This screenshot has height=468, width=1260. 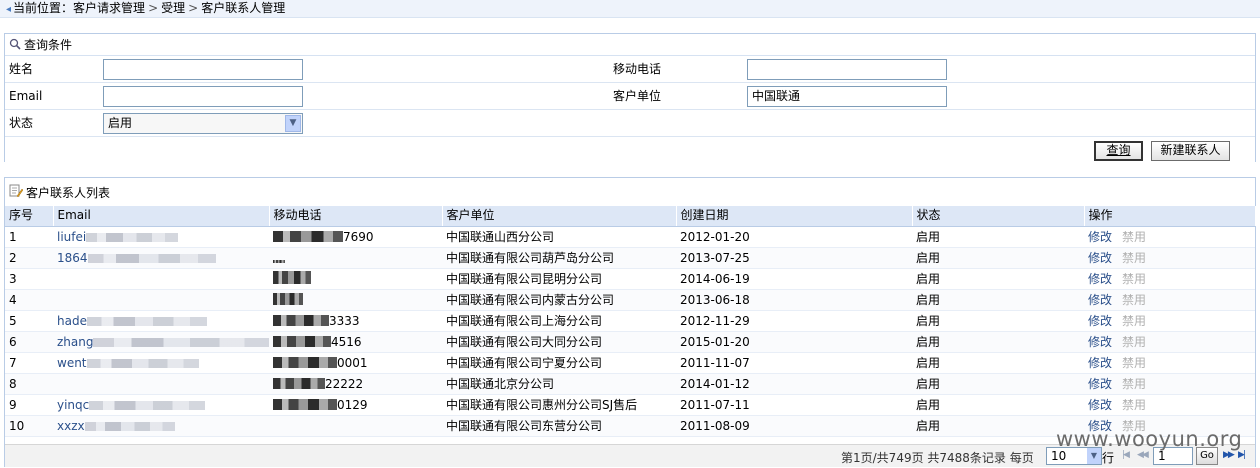 What do you see at coordinates (109, 8) in the screenshot?
I see `breadcrumb-item-request-mgmt: 客户请求管理` at bounding box center [109, 8].